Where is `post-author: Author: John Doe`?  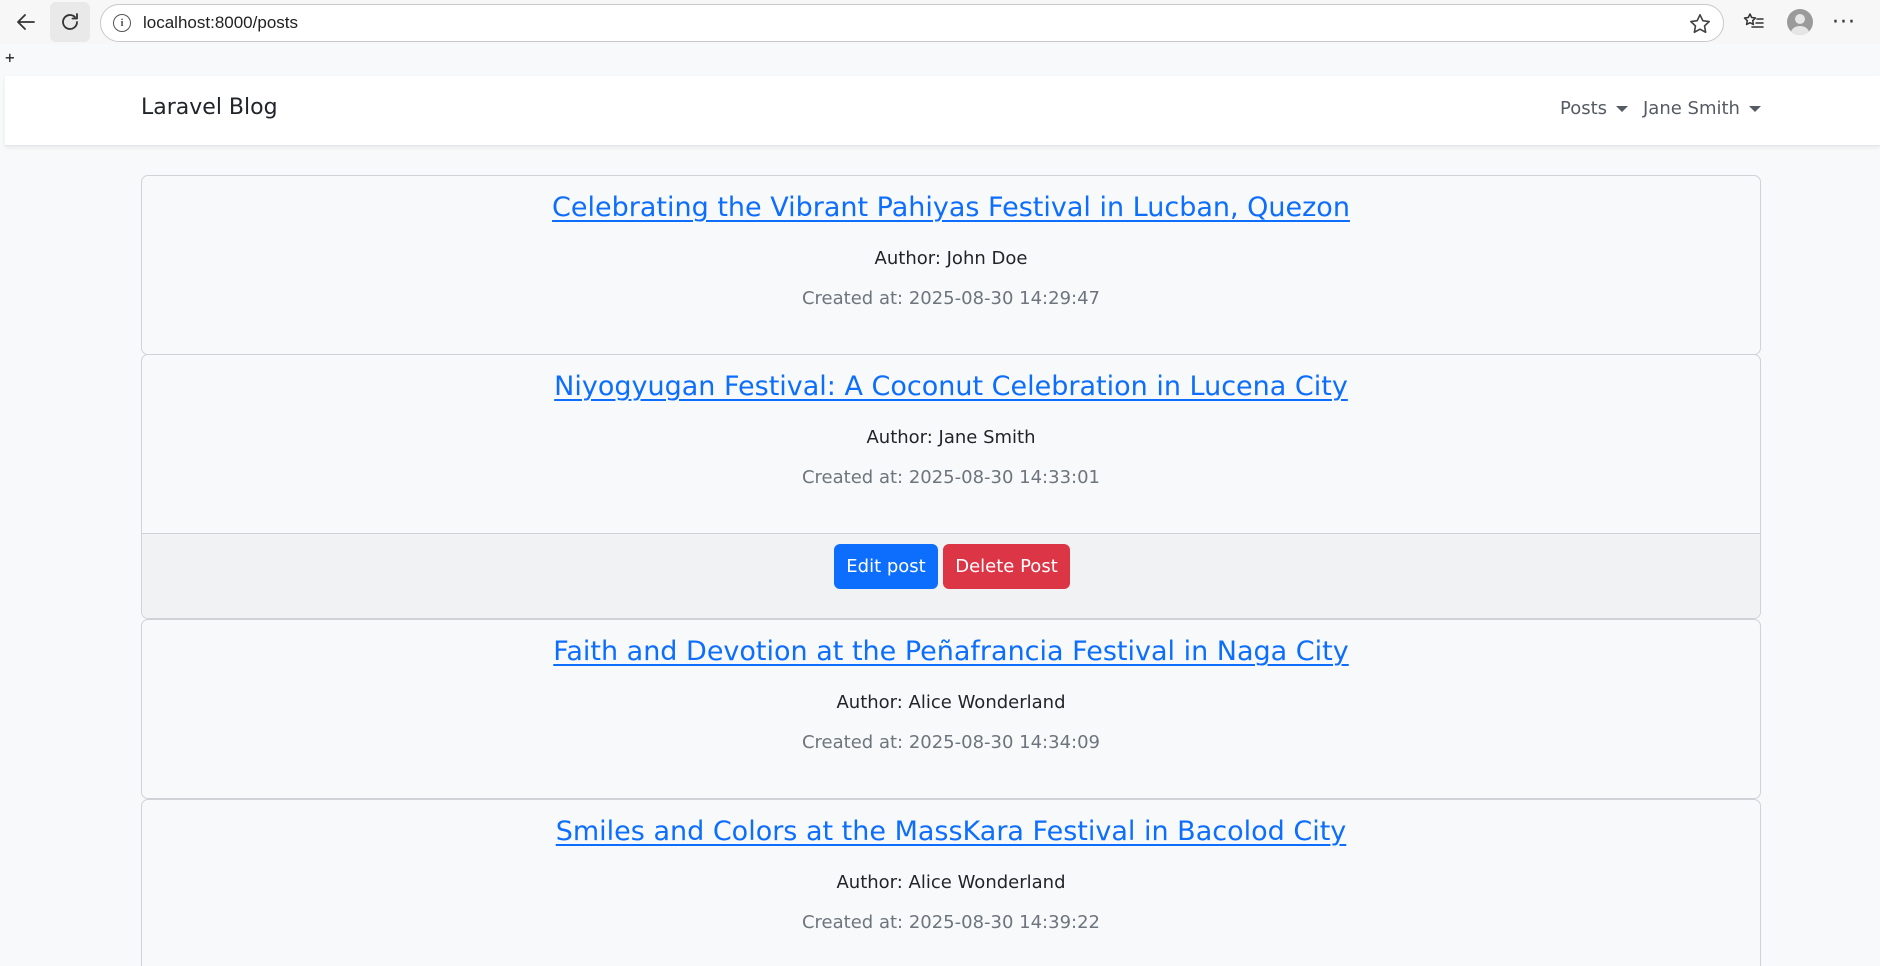
post-author: Author: John Doe is located at coordinates (951, 258).